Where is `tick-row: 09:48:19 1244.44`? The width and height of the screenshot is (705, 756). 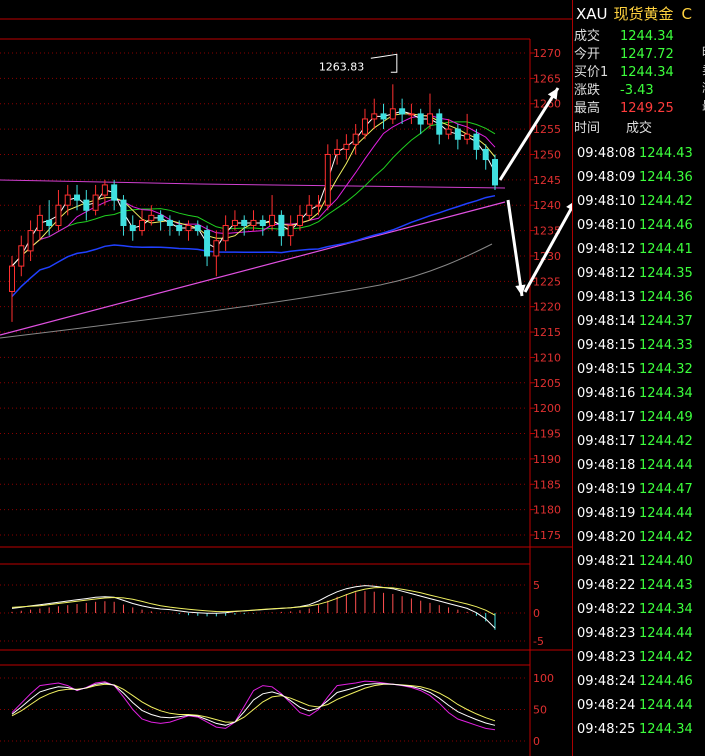
tick-row: 09:48:19 1244.44 is located at coordinates (635, 513).